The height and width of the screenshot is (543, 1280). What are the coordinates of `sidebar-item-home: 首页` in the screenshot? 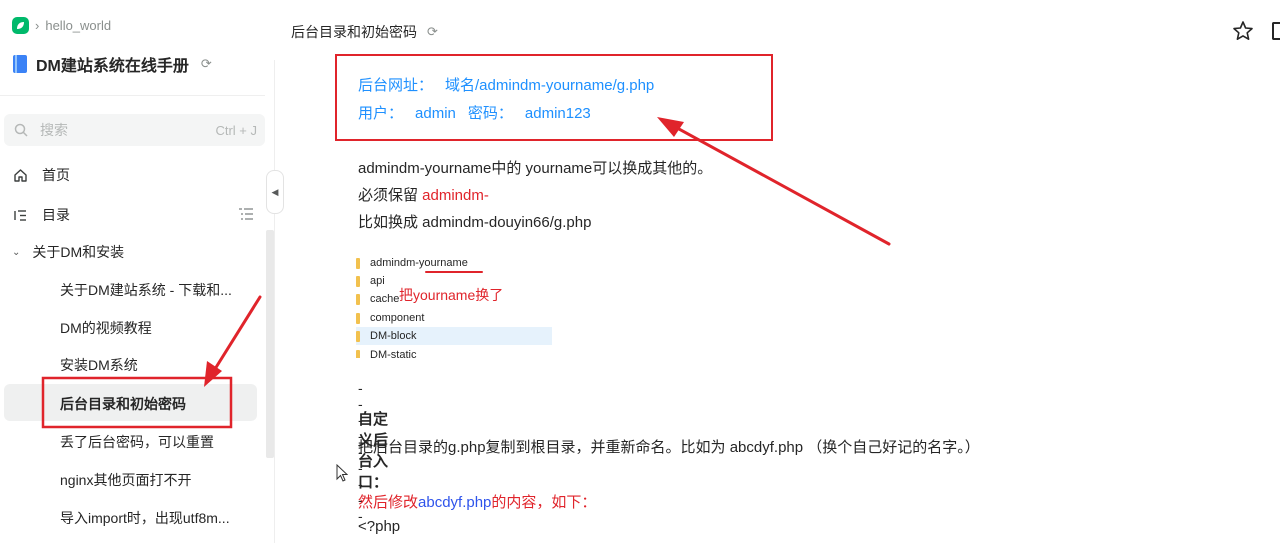 It's located at (41, 175).